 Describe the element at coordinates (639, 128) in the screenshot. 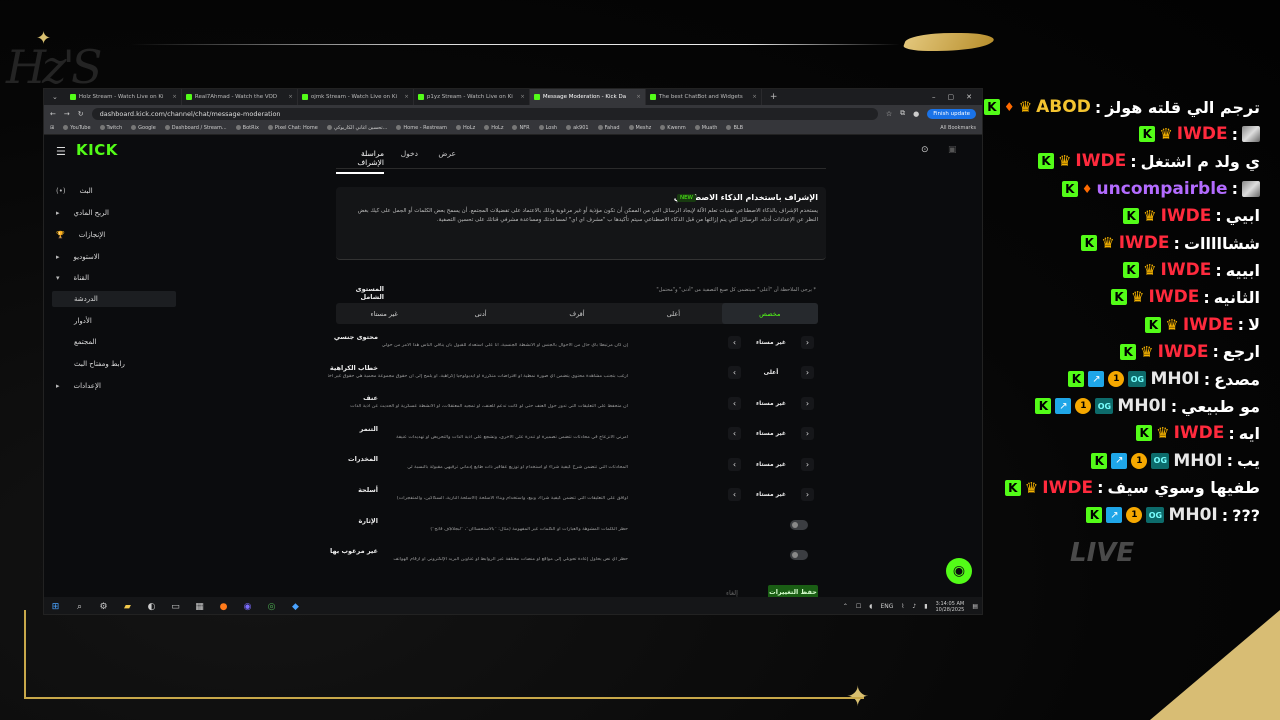

I see `bookmark-item: Meshz` at that location.